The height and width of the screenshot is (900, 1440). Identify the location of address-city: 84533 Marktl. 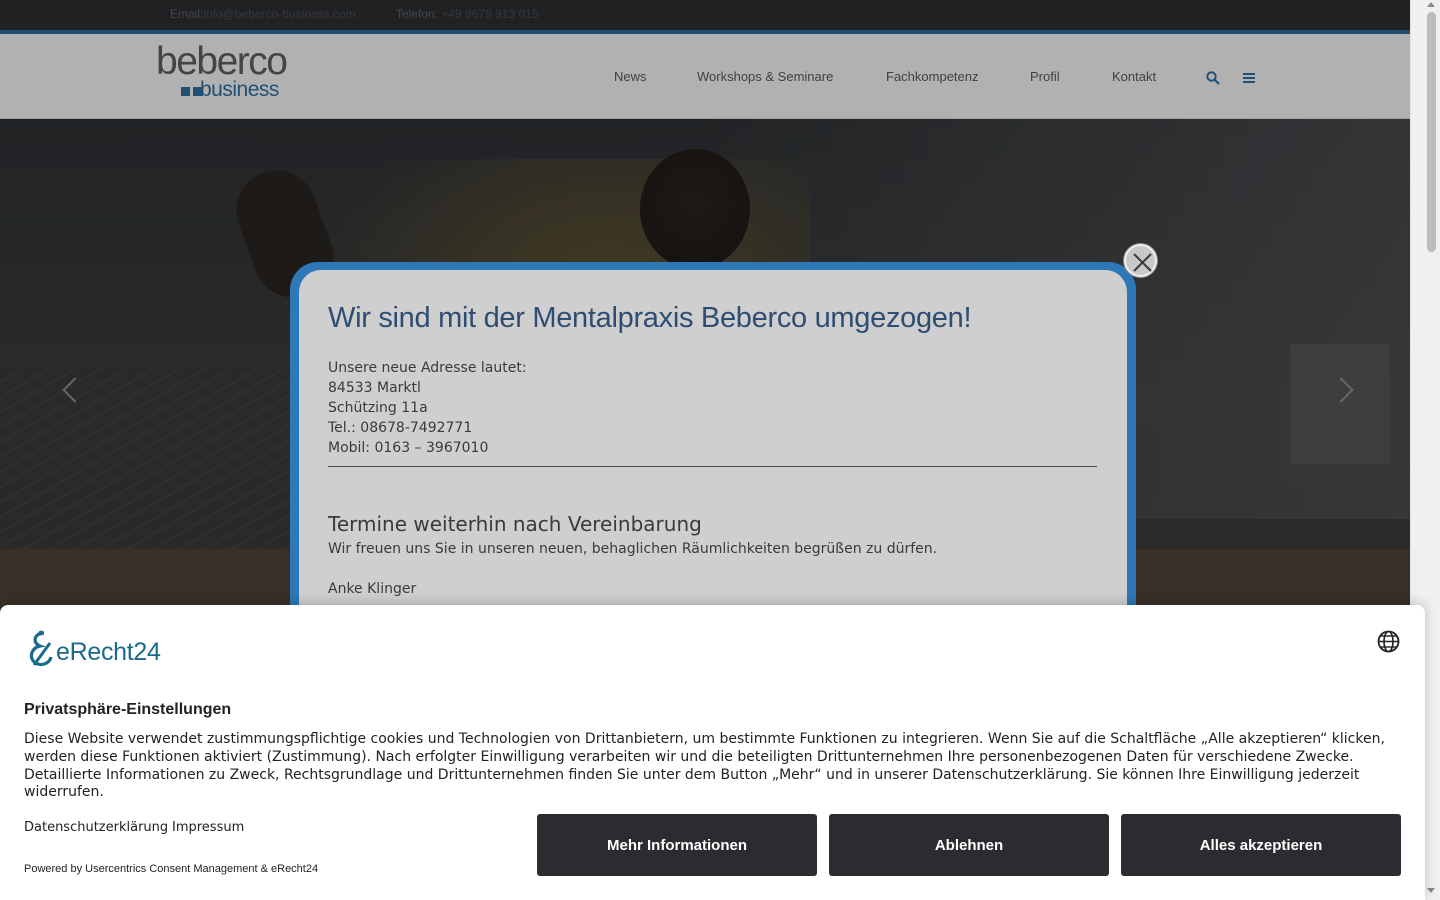
(374, 388).